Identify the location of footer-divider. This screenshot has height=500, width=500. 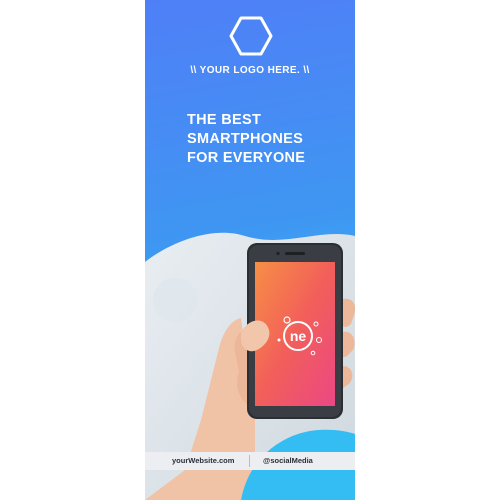
(249, 461).